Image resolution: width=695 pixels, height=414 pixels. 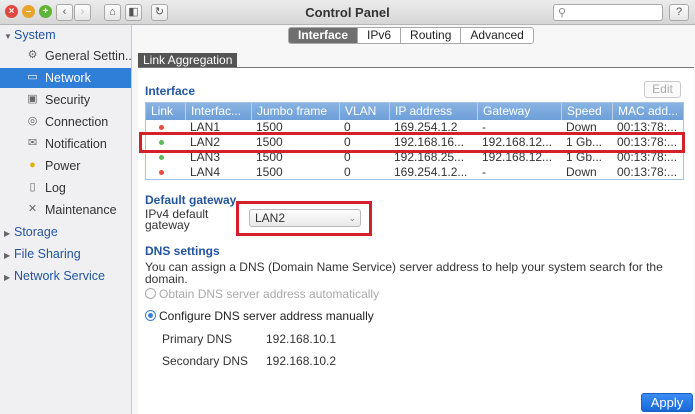 What do you see at coordinates (347, 12) in the screenshot?
I see `title-bar: × – + ‹ › ⌂ ◧ ↻ Control Panel ⚲ ?` at bounding box center [347, 12].